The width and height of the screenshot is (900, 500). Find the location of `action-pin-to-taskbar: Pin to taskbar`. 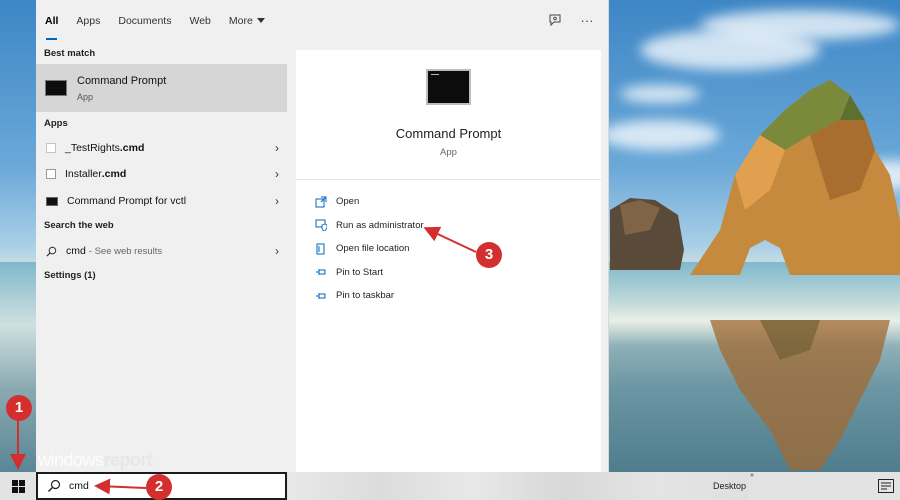

action-pin-to-taskbar: Pin to taskbar is located at coordinates (448, 296).